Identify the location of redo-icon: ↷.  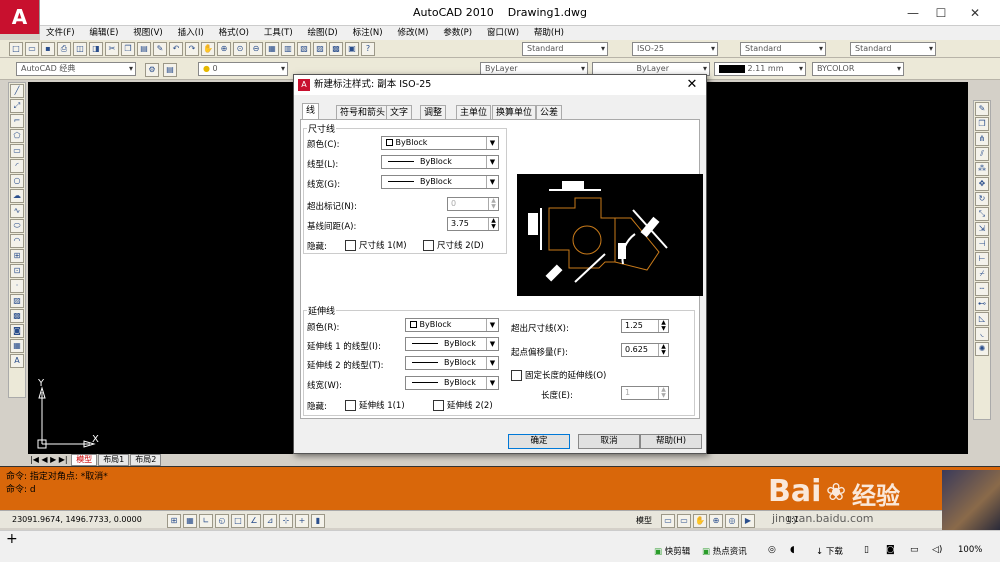
(192, 49).